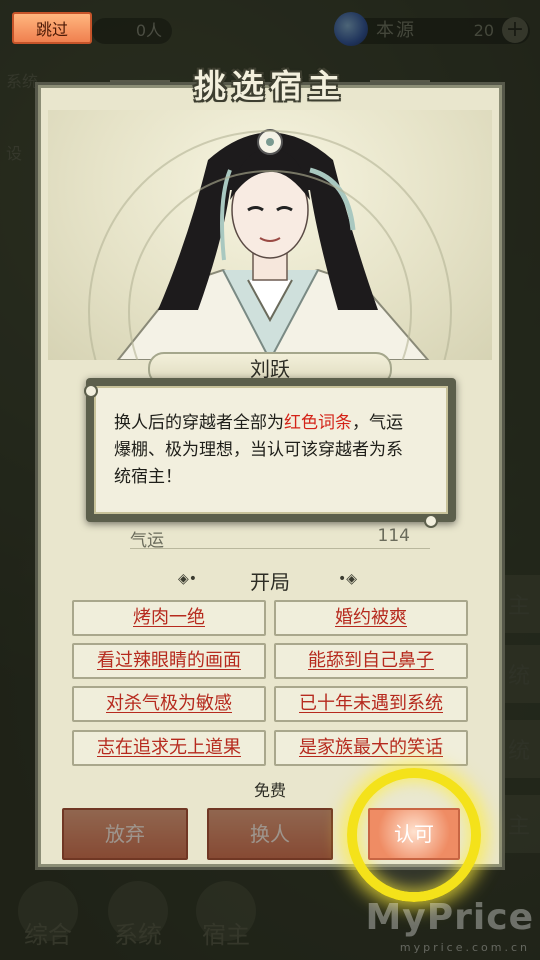 This screenshot has height=960, width=540. I want to click on trait-item: 看过辣眼睛的画面, so click(169, 661).